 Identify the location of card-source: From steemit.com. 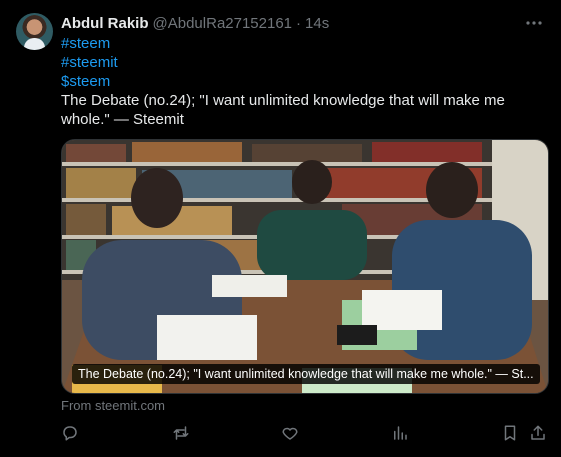
(113, 405).